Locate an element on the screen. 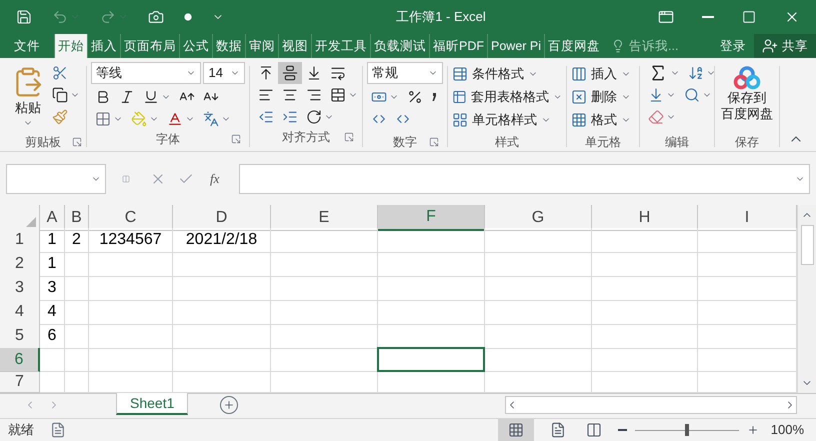 Image resolution: width=816 pixels, height=441 pixels. wrap-text-icon is located at coordinates (338, 73).